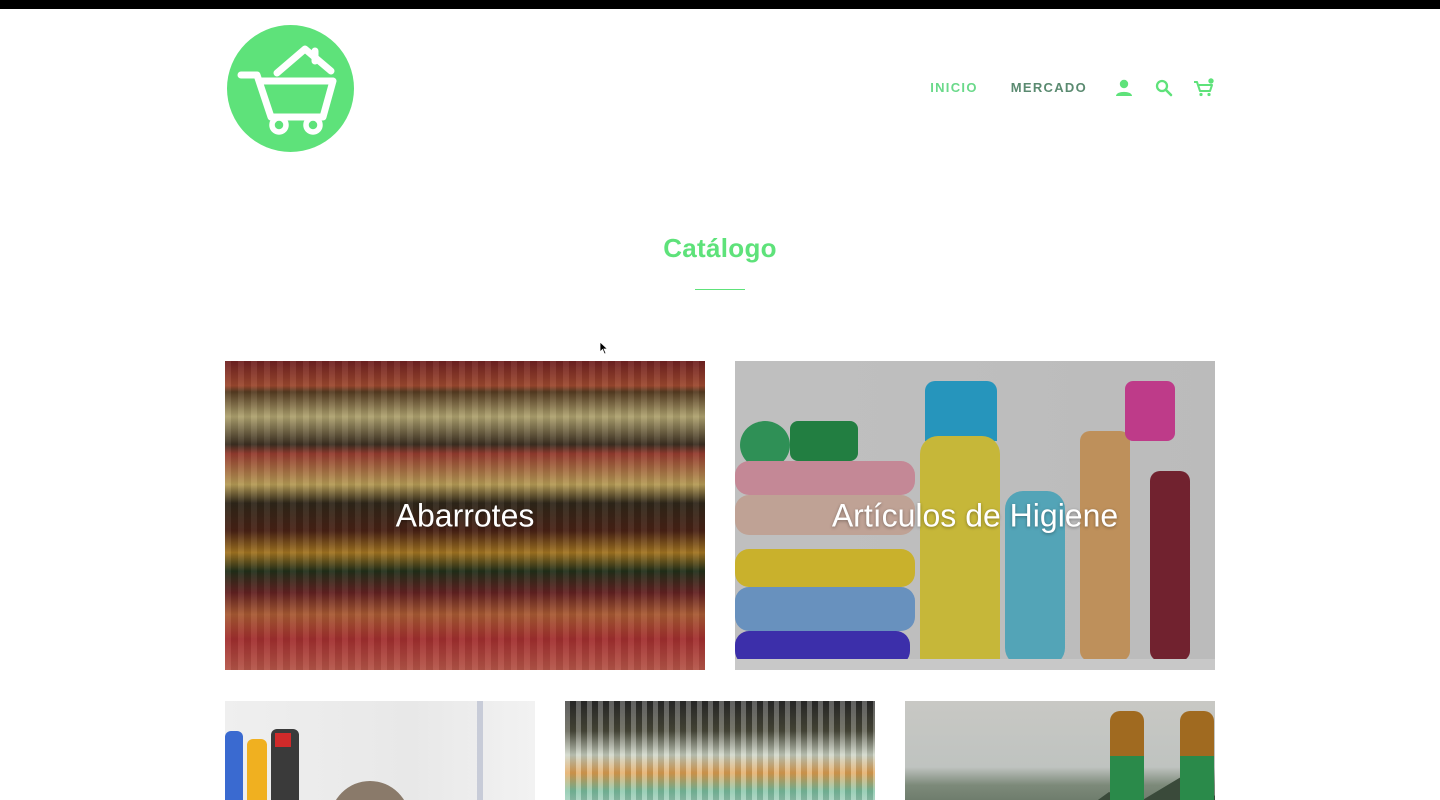 This screenshot has height=800, width=1440. I want to click on site-header: INICIO MERCADO, so click(720, 89).